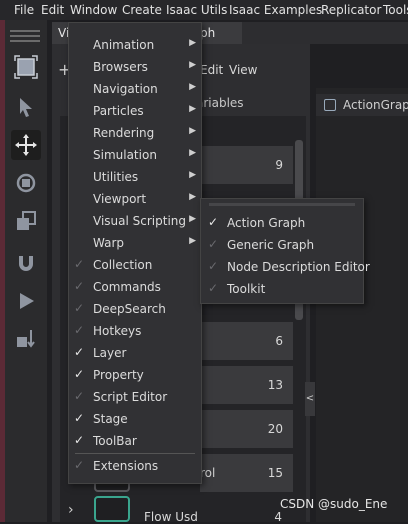 The image size is (408, 524). What do you see at coordinates (282, 204) in the screenshot?
I see `submenu-header-bar` at bounding box center [282, 204].